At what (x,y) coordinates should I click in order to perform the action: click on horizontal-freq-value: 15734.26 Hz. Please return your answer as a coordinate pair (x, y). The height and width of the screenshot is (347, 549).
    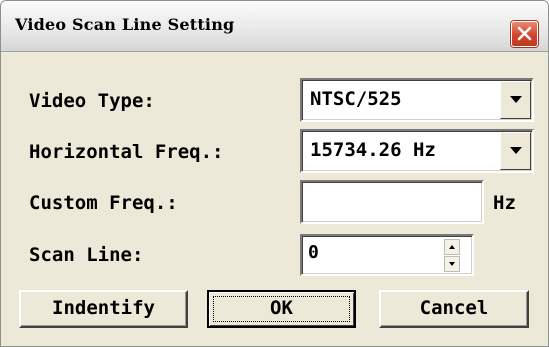
    Looking at the image, I should click on (373, 150).